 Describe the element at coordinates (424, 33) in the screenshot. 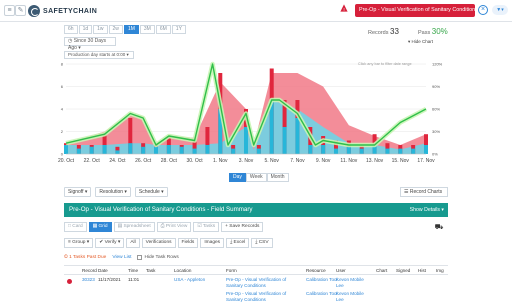

I see `pass-label: Pass` at that location.